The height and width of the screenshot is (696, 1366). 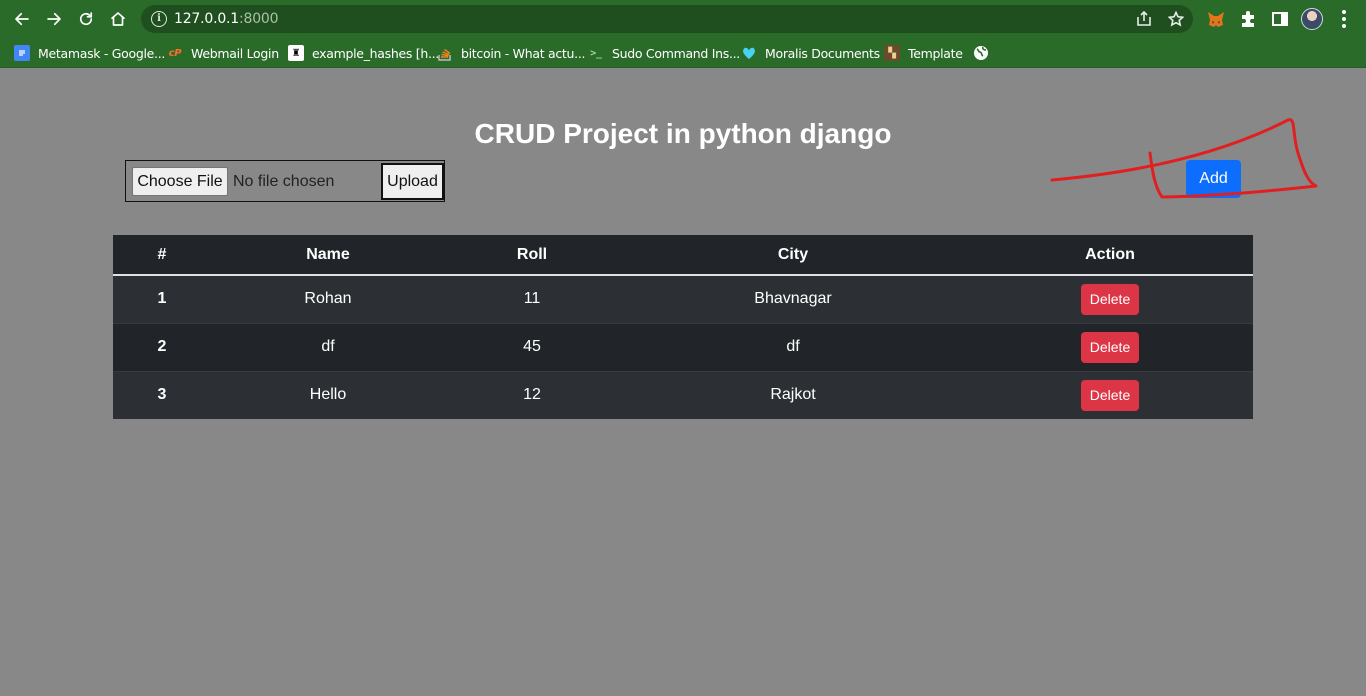 I want to click on back-icon, so click(x=22, y=19).